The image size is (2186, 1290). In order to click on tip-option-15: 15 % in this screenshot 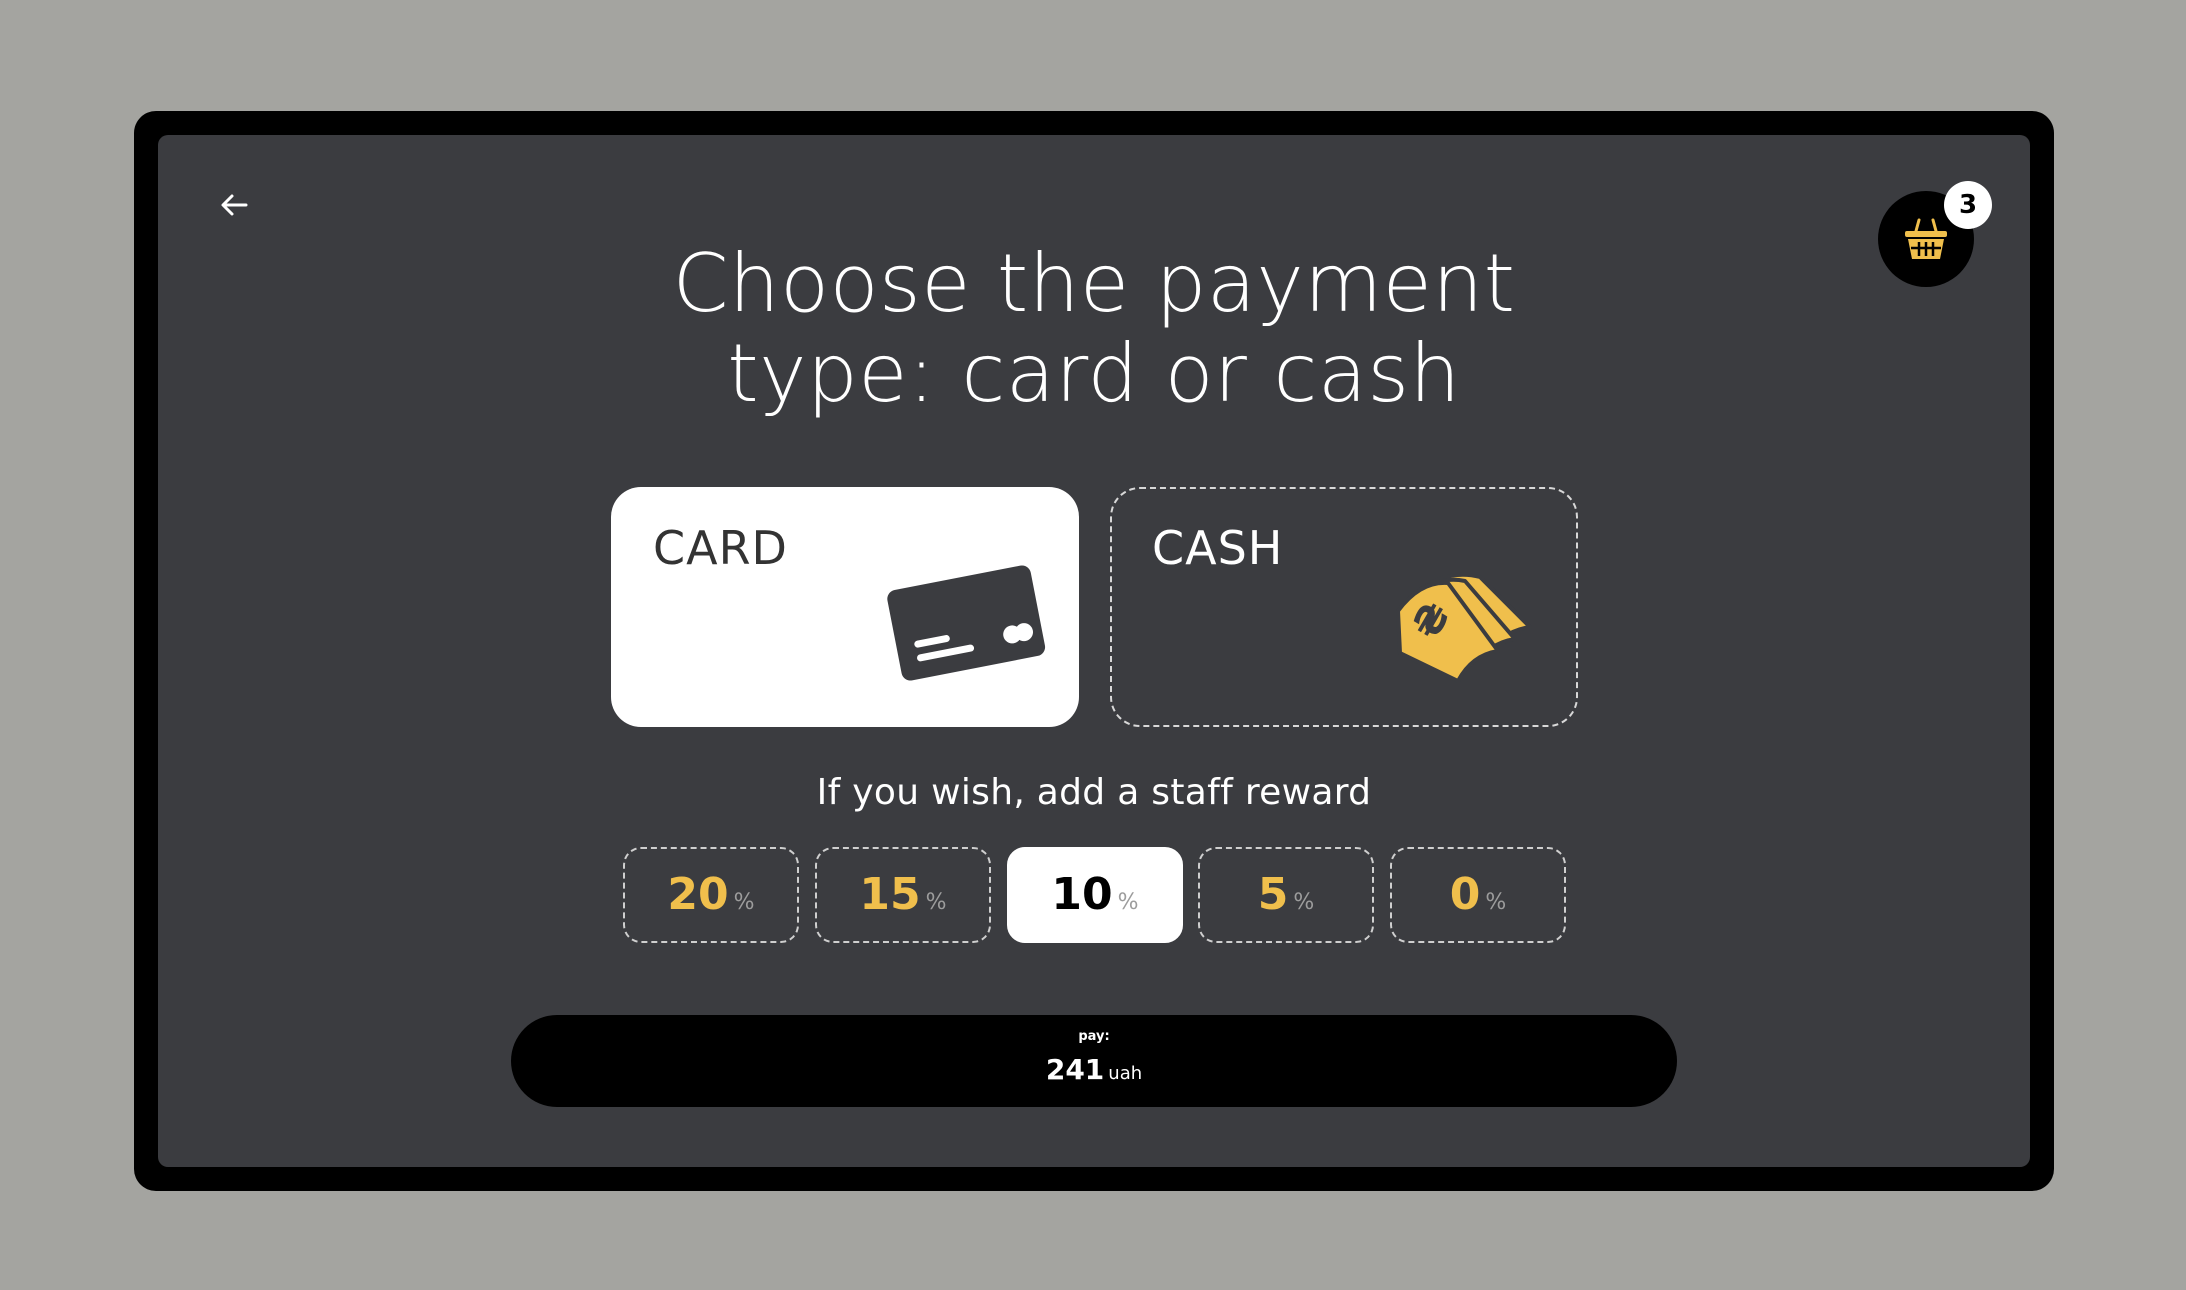, I will do `click(903, 895)`.